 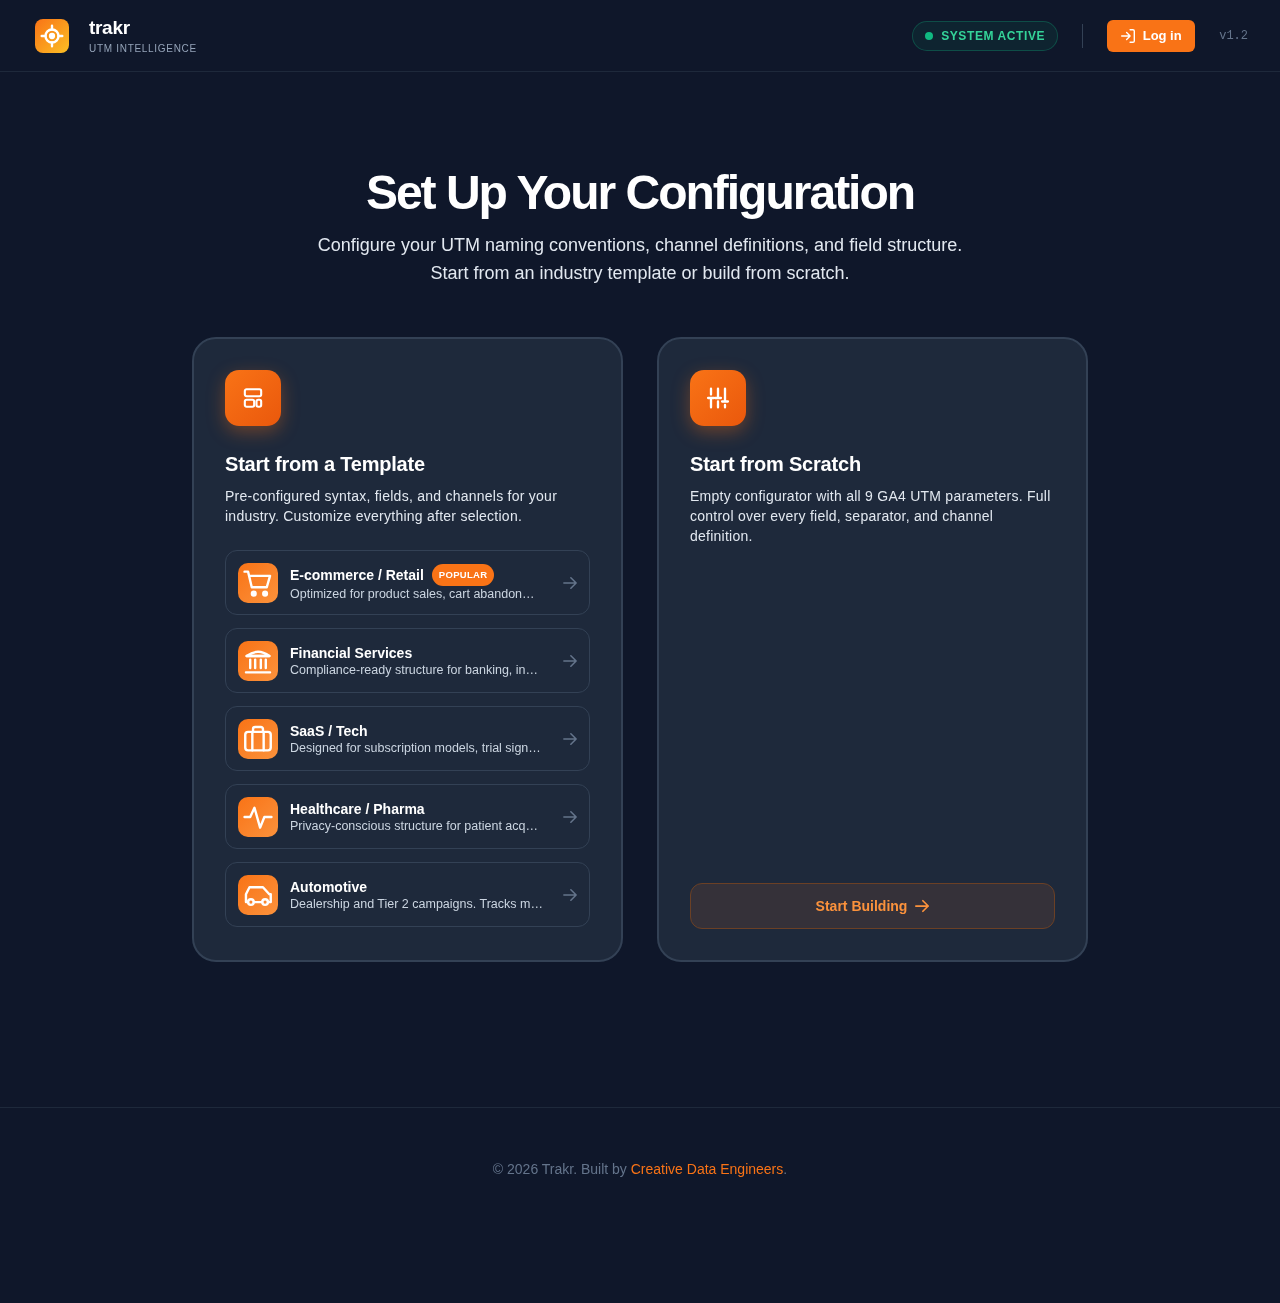 I want to click on option-title: Start from Scratch, so click(x=776, y=464).